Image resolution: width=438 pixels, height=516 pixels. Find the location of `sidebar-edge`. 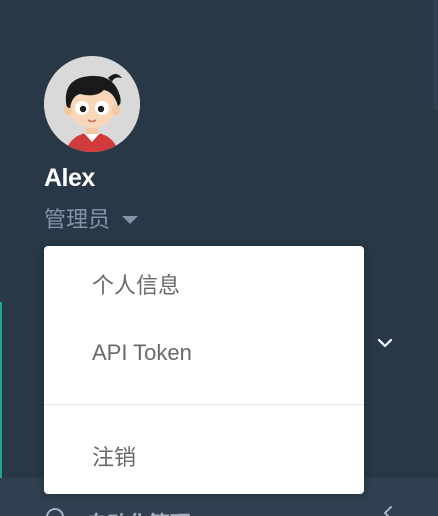

sidebar-edge is located at coordinates (435, 55).